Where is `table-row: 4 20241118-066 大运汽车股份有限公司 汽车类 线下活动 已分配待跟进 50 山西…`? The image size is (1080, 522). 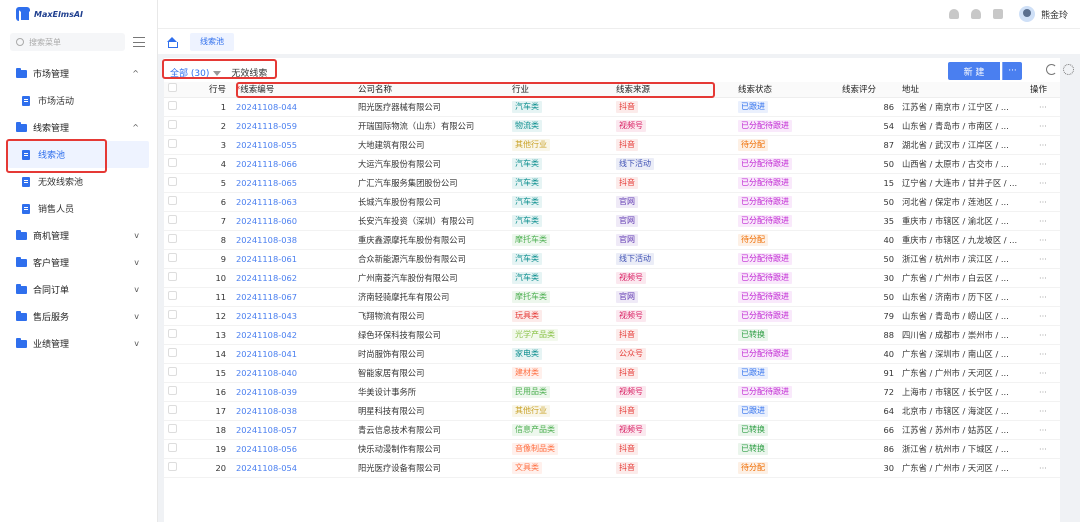
table-row: 4 20241118-066 大运汽车股份有限公司 汽车类 线下活动 已分配待跟进 50 山西… is located at coordinates (612, 164).